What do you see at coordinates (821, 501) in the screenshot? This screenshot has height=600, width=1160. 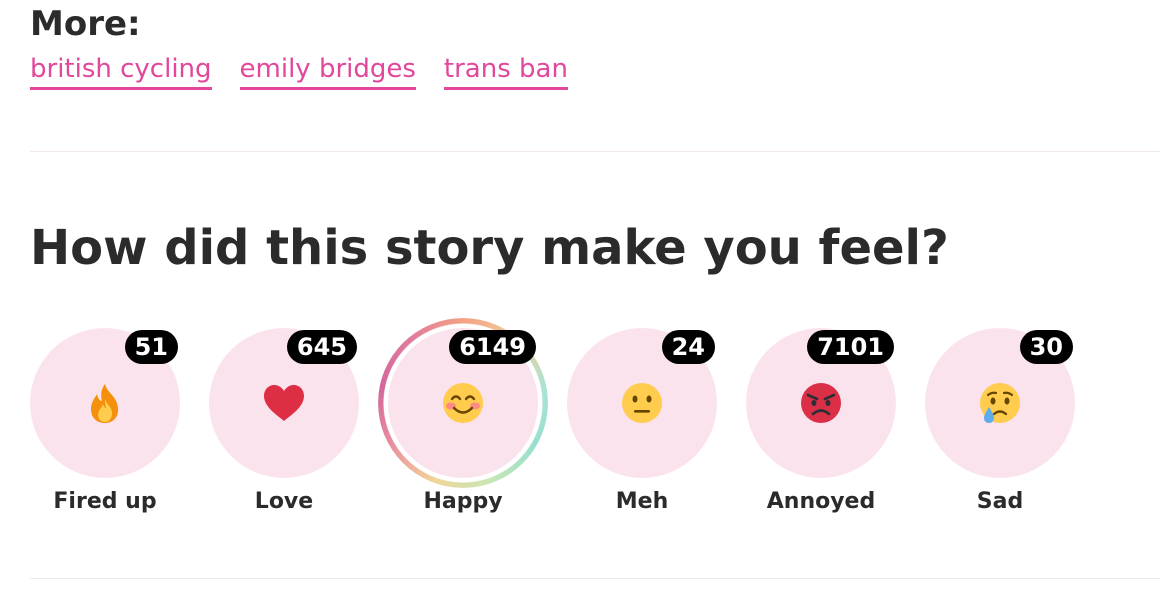 I see `reaction-label: Annoyed` at bounding box center [821, 501].